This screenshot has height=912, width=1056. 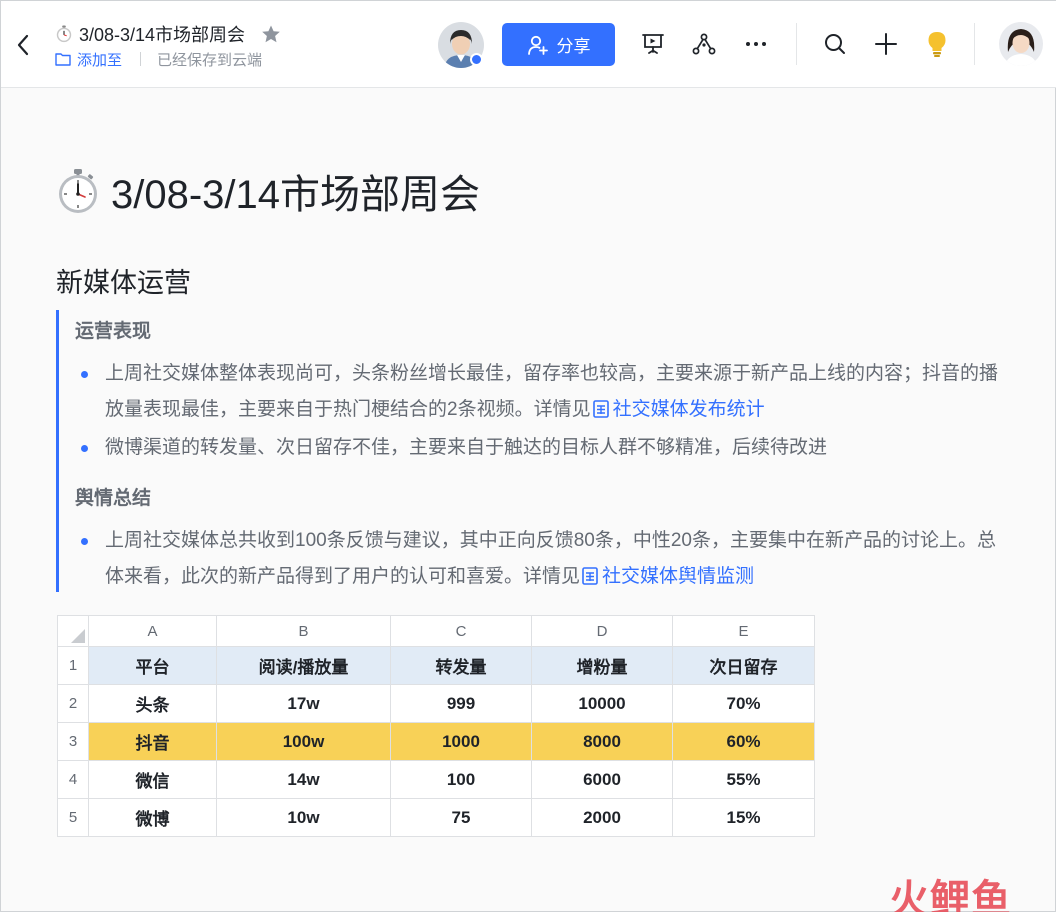 What do you see at coordinates (602, 817) in the screenshot?
I see `table-cell: 2000` at bounding box center [602, 817].